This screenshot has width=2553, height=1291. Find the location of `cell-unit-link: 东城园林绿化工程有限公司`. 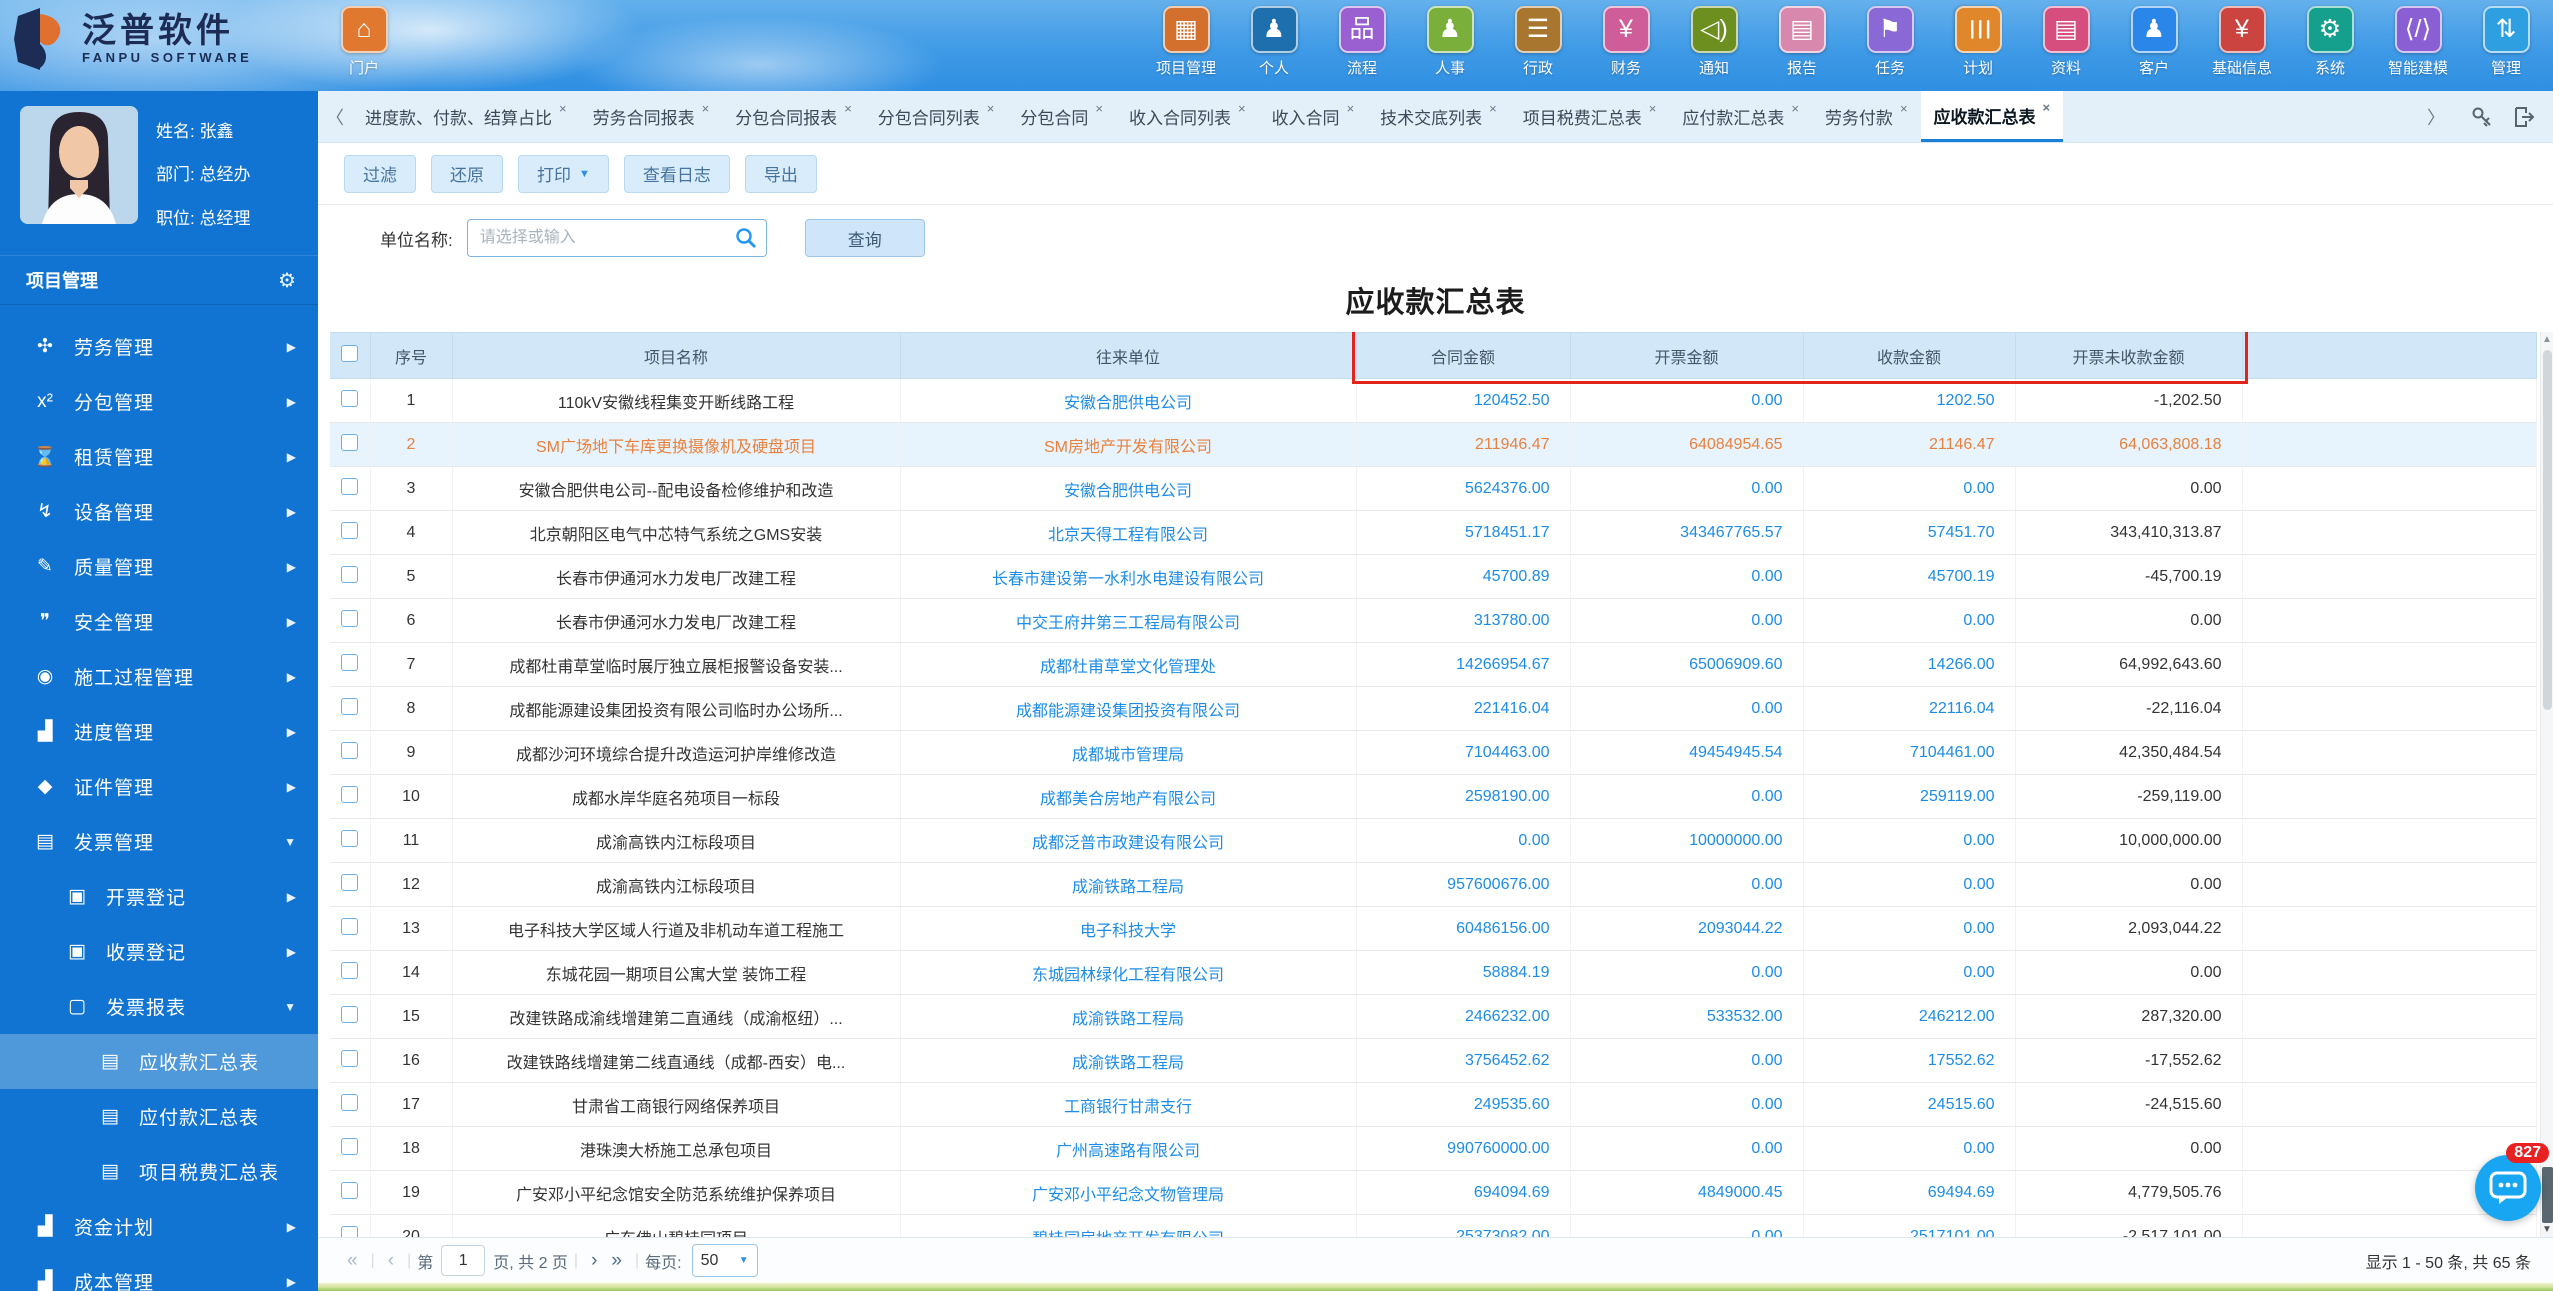

cell-unit-link: 东城园林绿化工程有限公司 is located at coordinates (1128, 972).